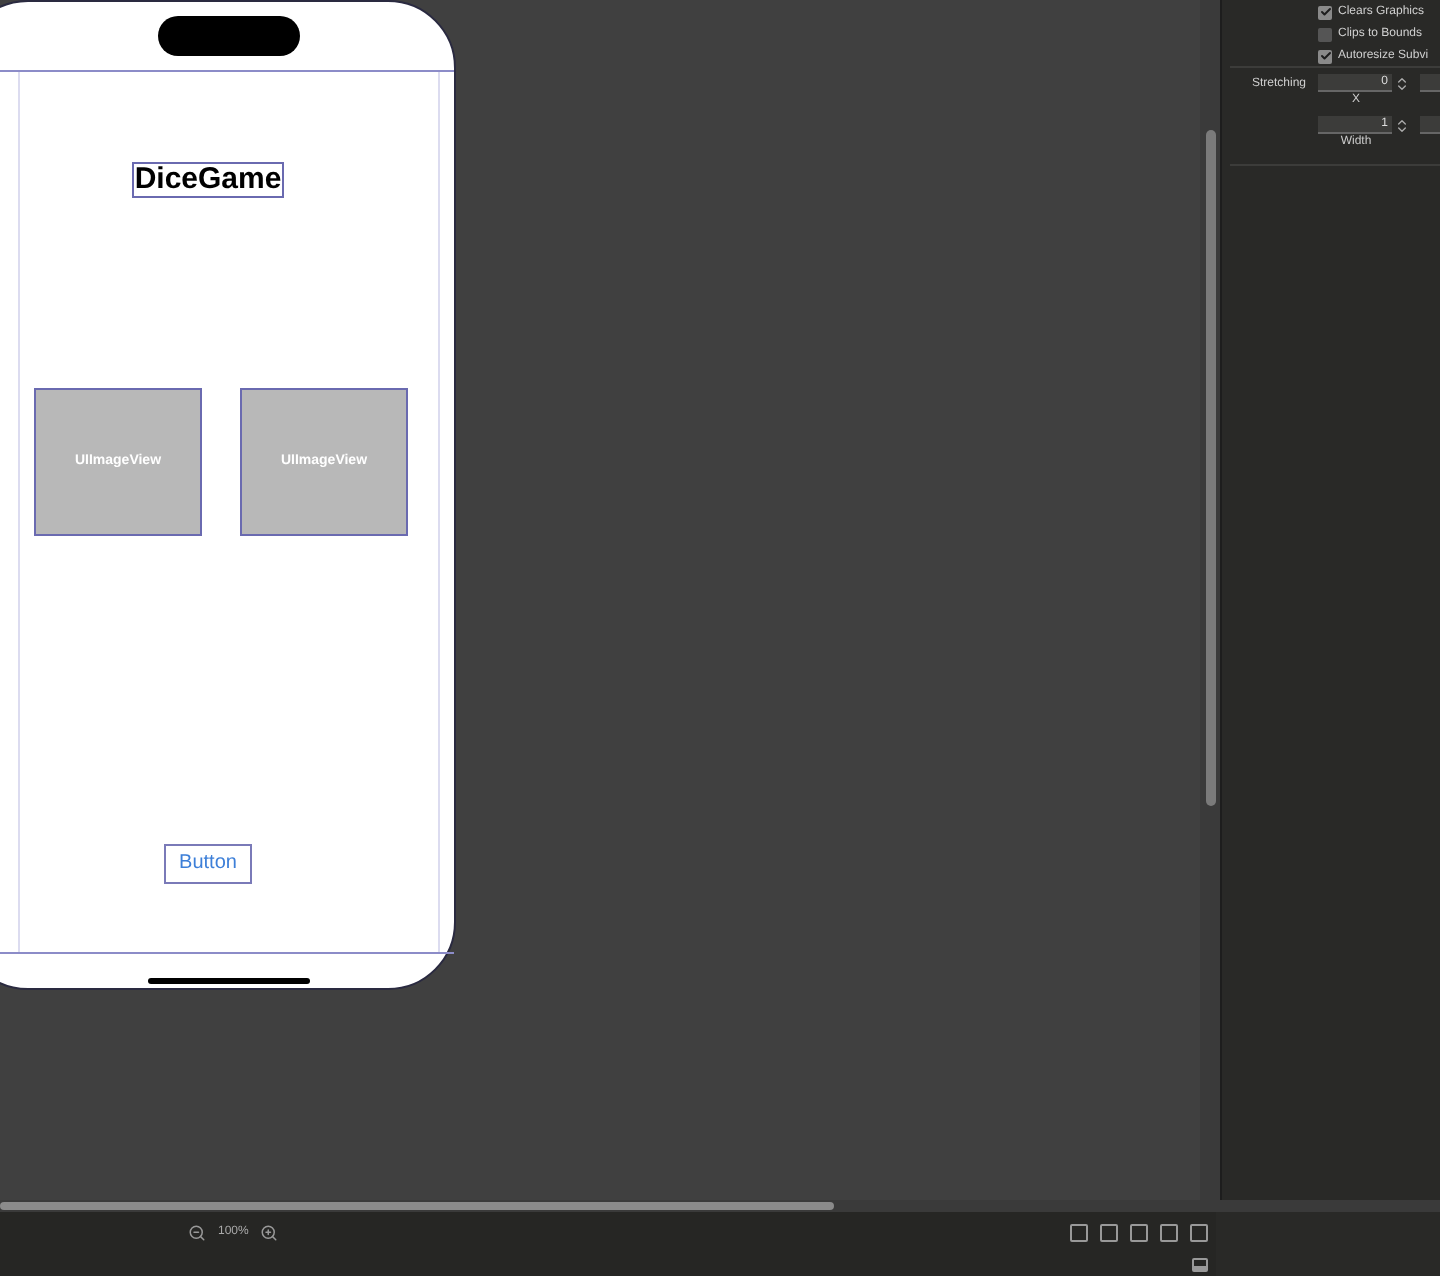 The width and height of the screenshot is (1440, 1276). What do you see at coordinates (417, 1206) in the screenshot?
I see `horizontal-scrollbar` at bounding box center [417, 1206].